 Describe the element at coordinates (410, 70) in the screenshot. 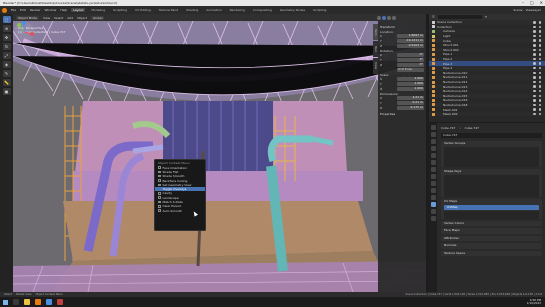

I see `rotation-mode-select: XYZ Euler` at that location.